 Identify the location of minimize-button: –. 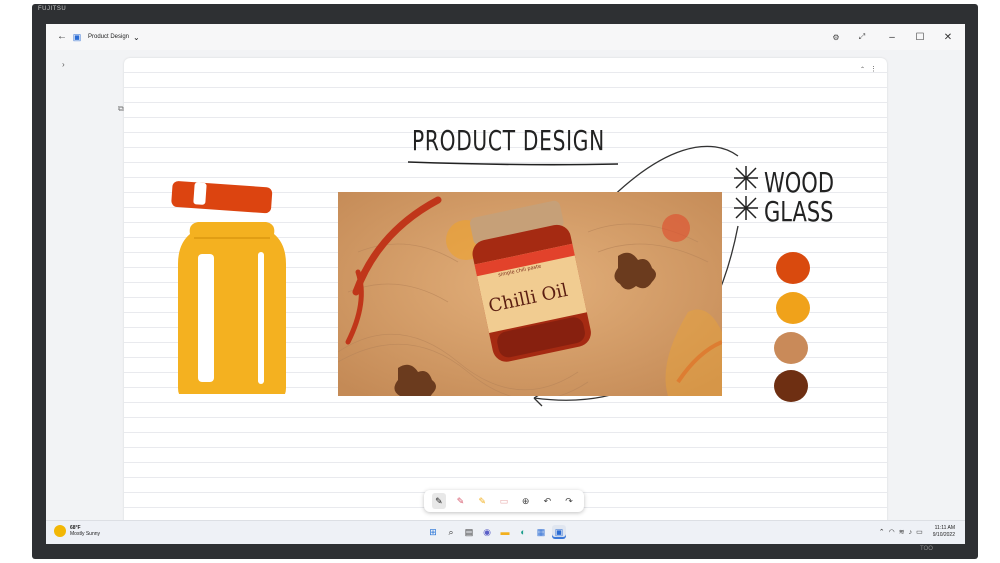
(892, 37).